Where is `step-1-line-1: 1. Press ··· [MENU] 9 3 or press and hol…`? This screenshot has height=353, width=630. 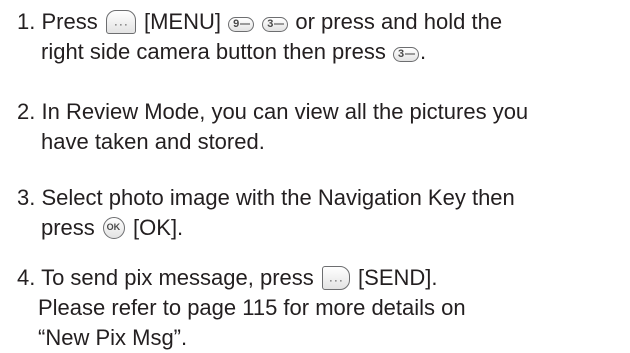 step-1-line-1: 1. Press ··· [MENU] 9 3 or press and hol… is located at coordinates (322, 22).